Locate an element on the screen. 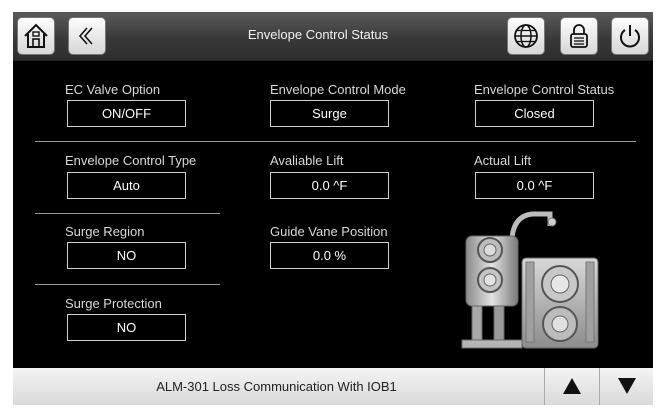 Image resolution: width=658 pixels, height=410 pixels. language-button is located at coordinates (526, 36).